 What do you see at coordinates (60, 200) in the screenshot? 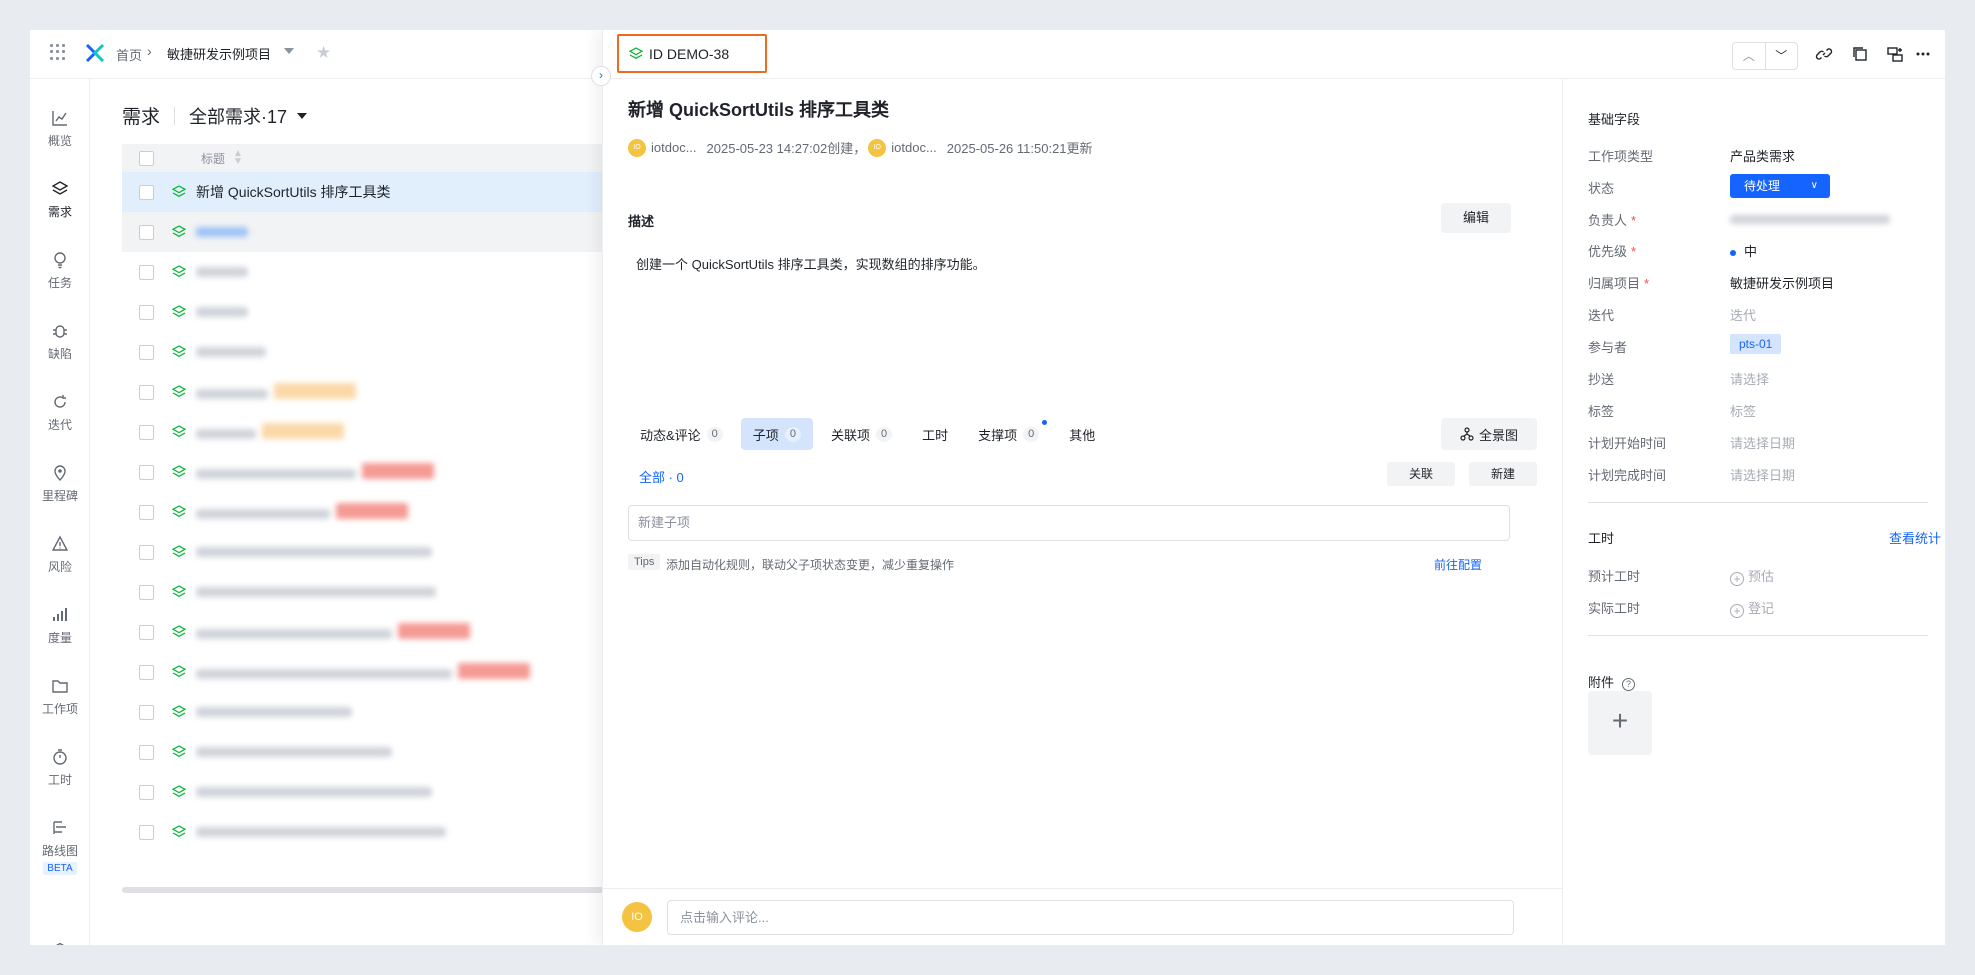
I see `nav-requirements: 需求` at bounding box center [60, 200].